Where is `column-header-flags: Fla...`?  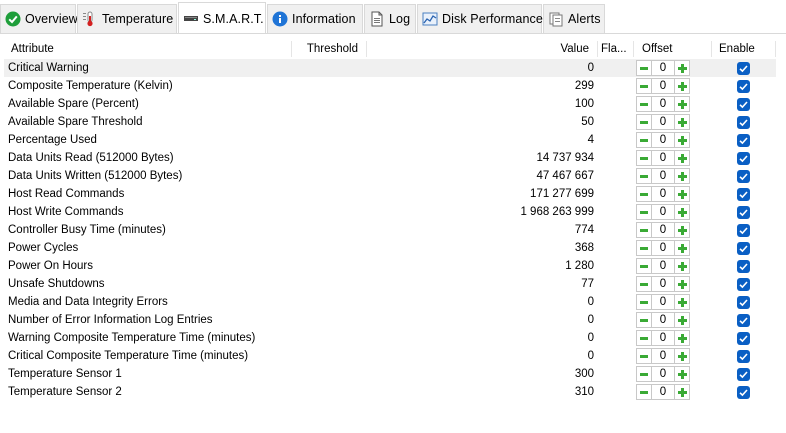
column-header-flags: Fla... is located at coordinates (616, 49).